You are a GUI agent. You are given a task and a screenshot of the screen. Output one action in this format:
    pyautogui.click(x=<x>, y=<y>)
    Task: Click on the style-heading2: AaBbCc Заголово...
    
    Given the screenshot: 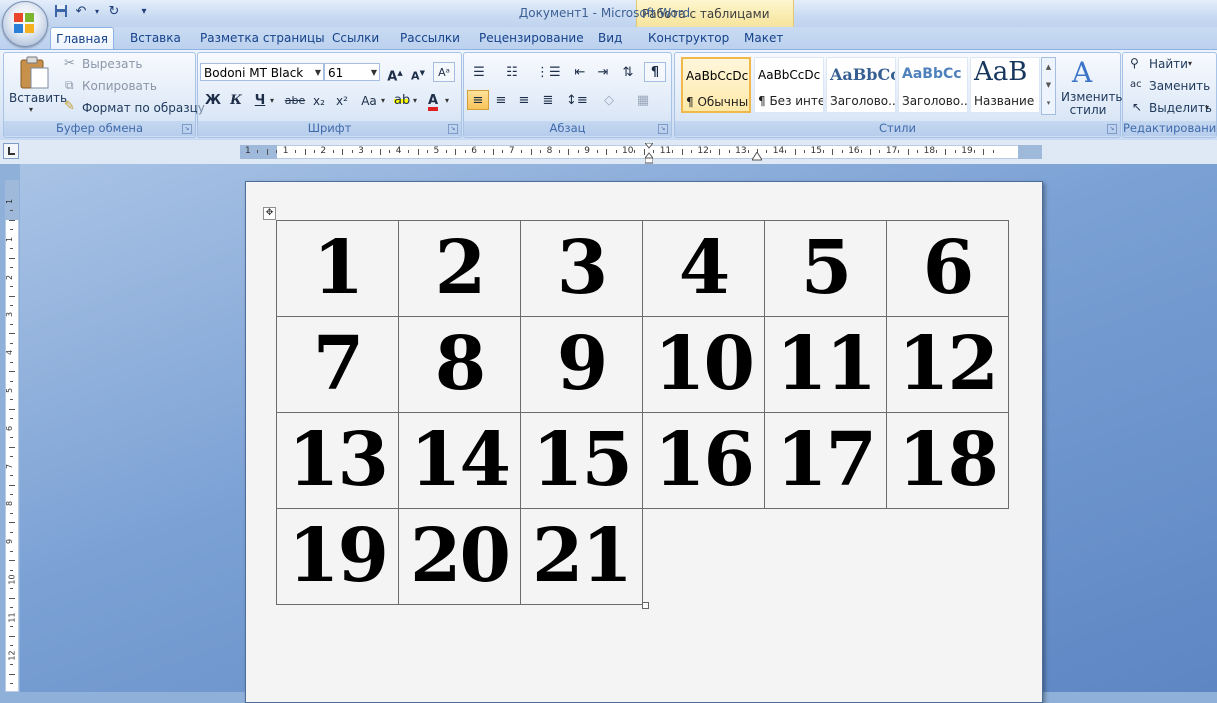 What is the action you would take?
    pyautogui.click(x=933, y=85)
    